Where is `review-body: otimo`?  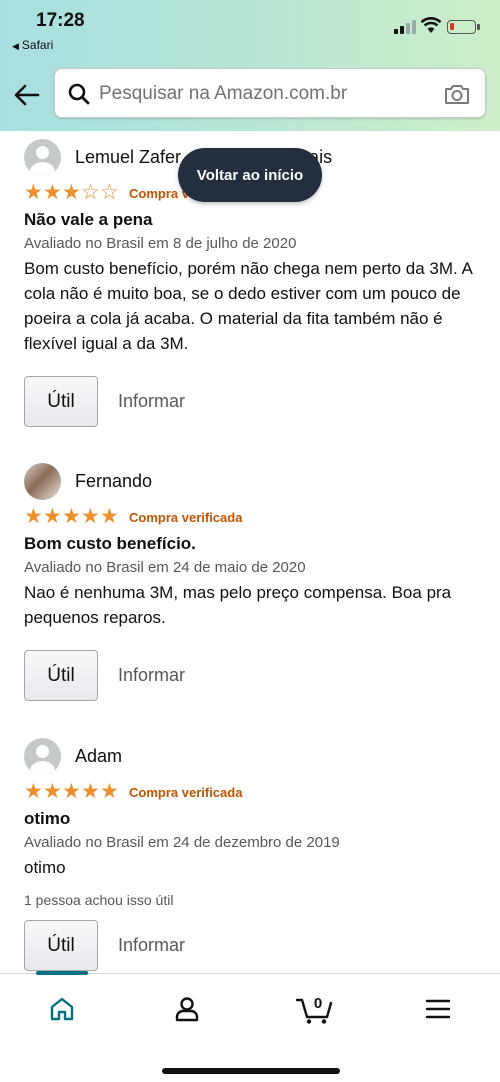 review-body: otimo is located at coordinates (45, 867).